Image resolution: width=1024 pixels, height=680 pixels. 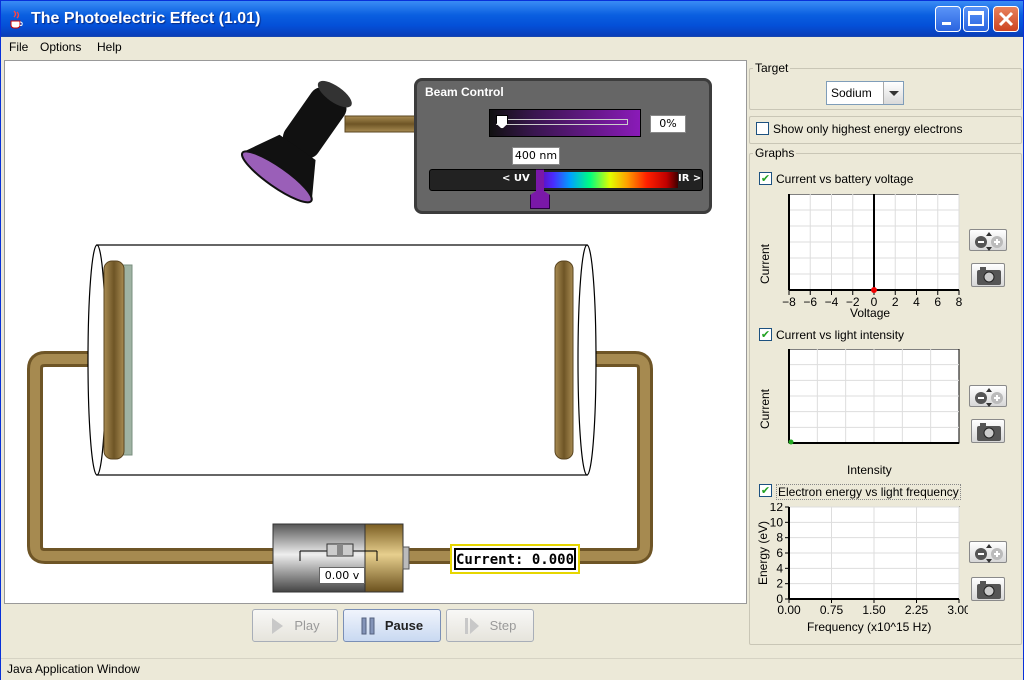 What do you see at coordinates (690, 178) in the screenshot?
I see `ir-label: IR >` at bounding box center [690, 178].